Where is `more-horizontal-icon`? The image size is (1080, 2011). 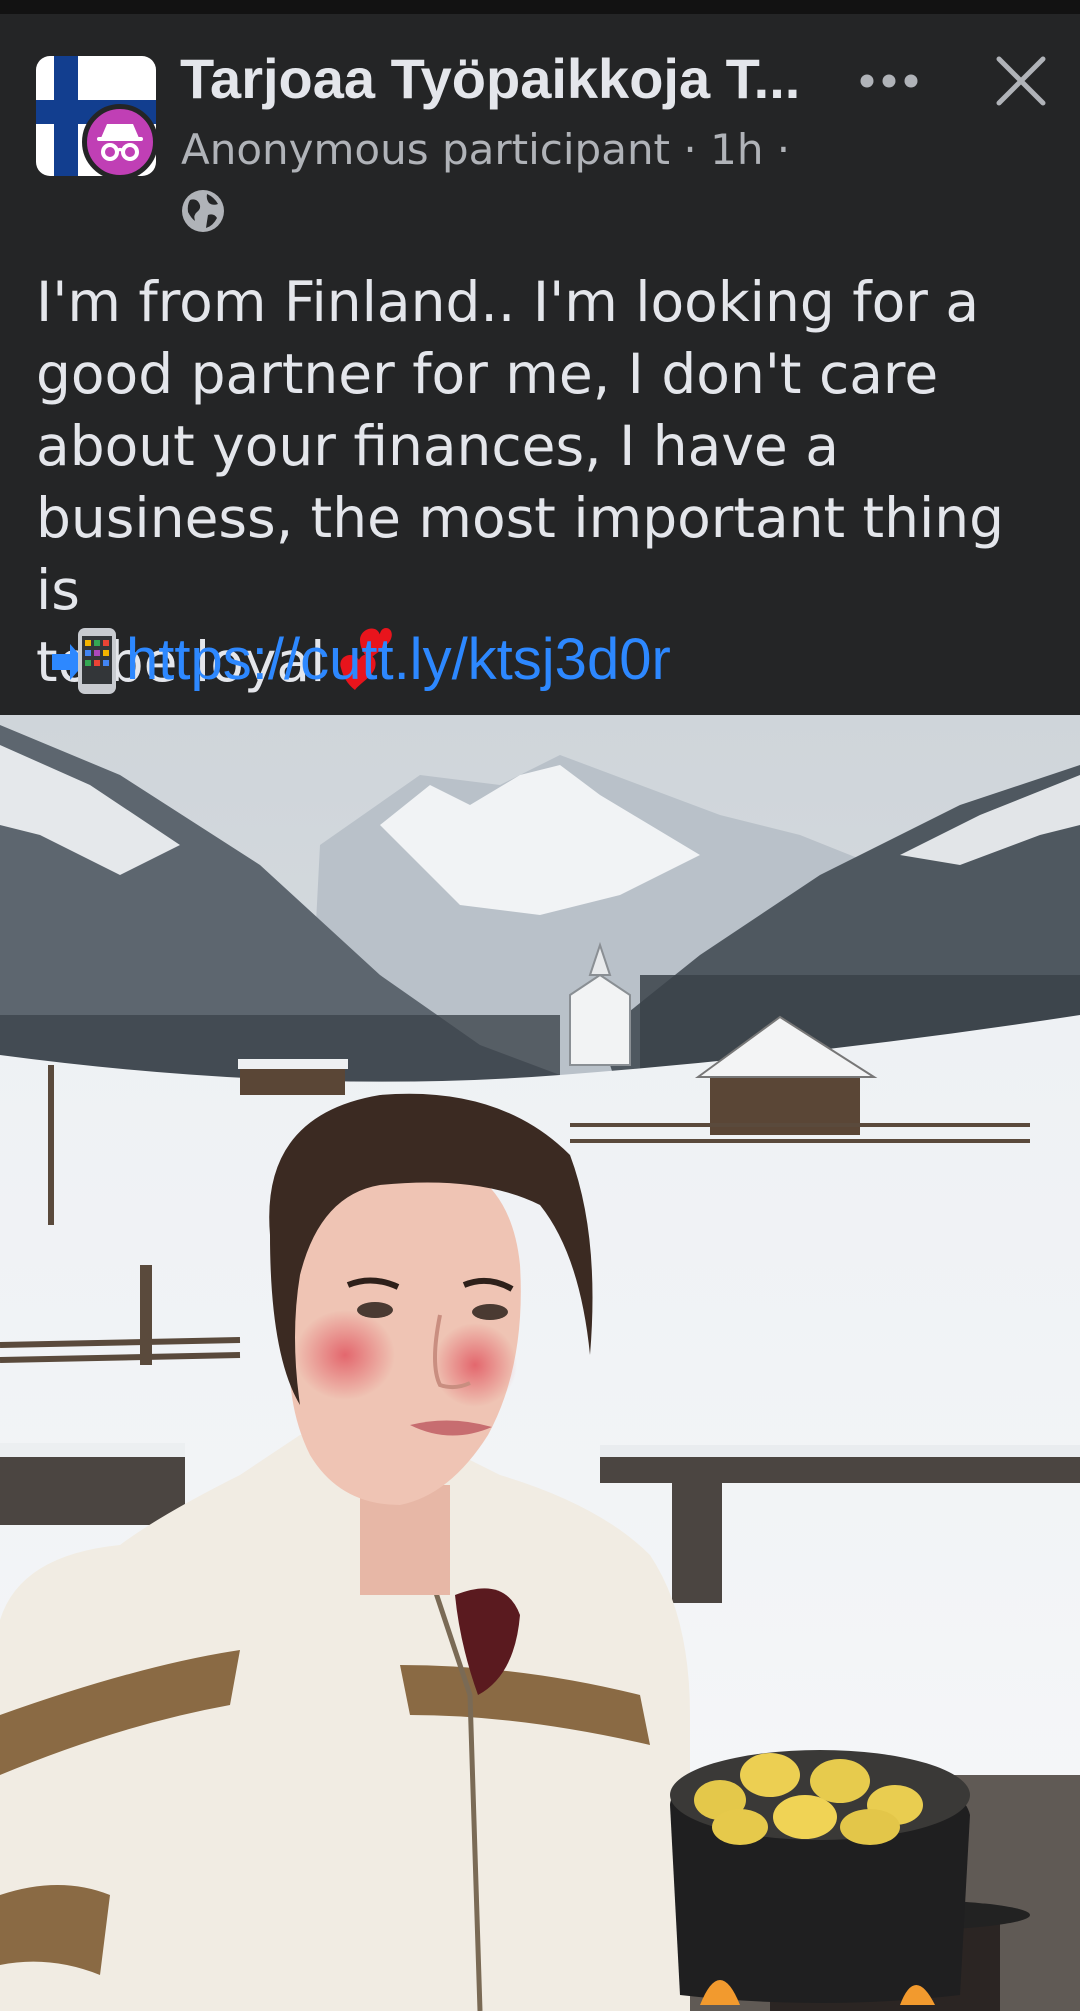 more-horizontal-icon is located at coordinates (889, 81).